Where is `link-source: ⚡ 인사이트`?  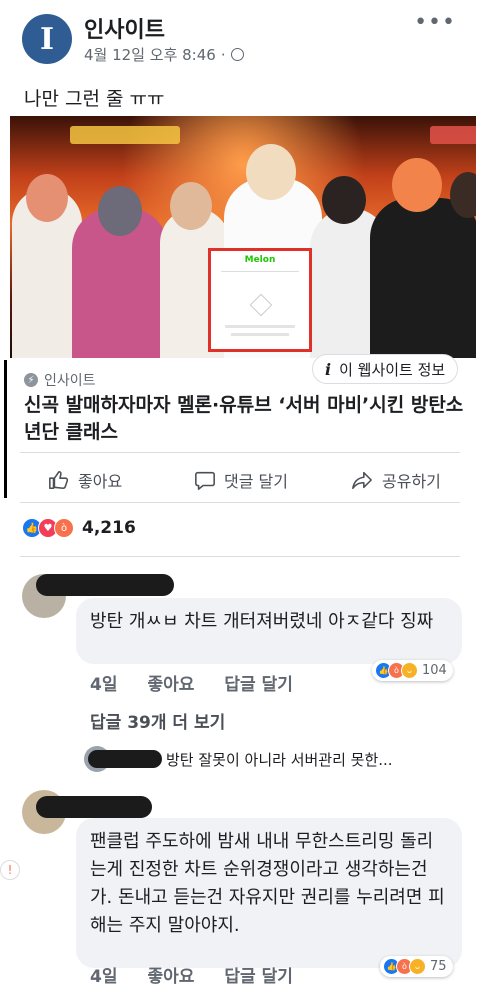
link-source: ⚡ 인사이트 is located at coordinates (60, 380).